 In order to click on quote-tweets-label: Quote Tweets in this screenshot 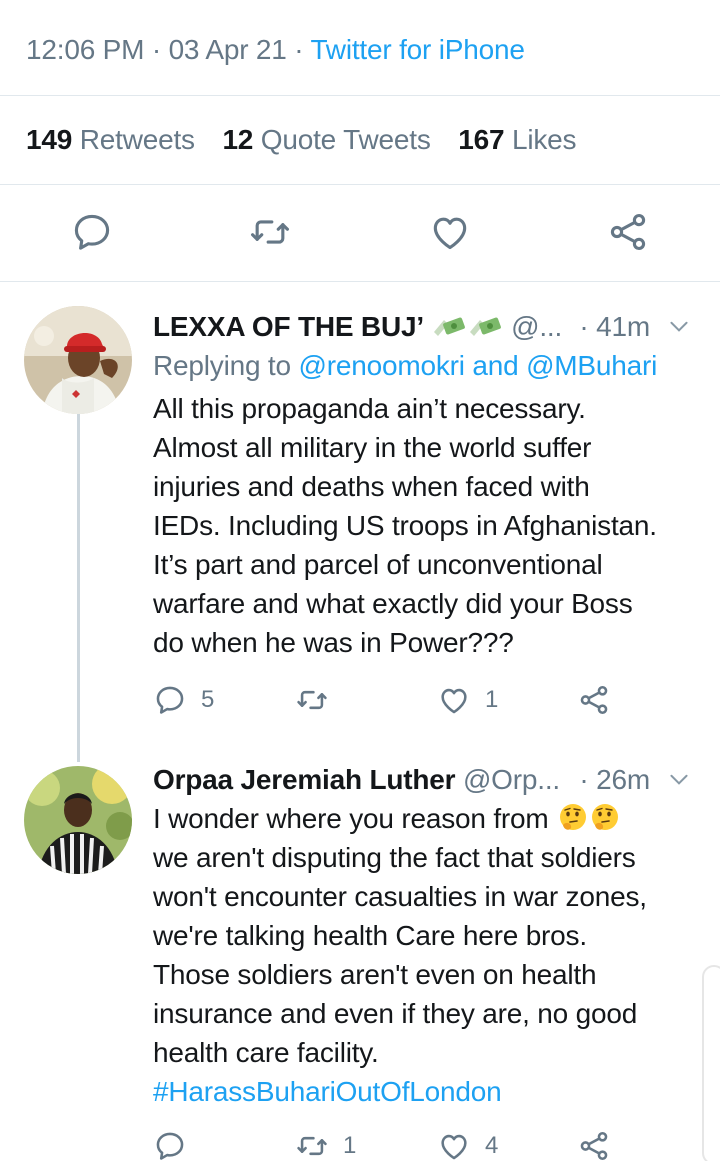, I will do `click(345, 139)`.